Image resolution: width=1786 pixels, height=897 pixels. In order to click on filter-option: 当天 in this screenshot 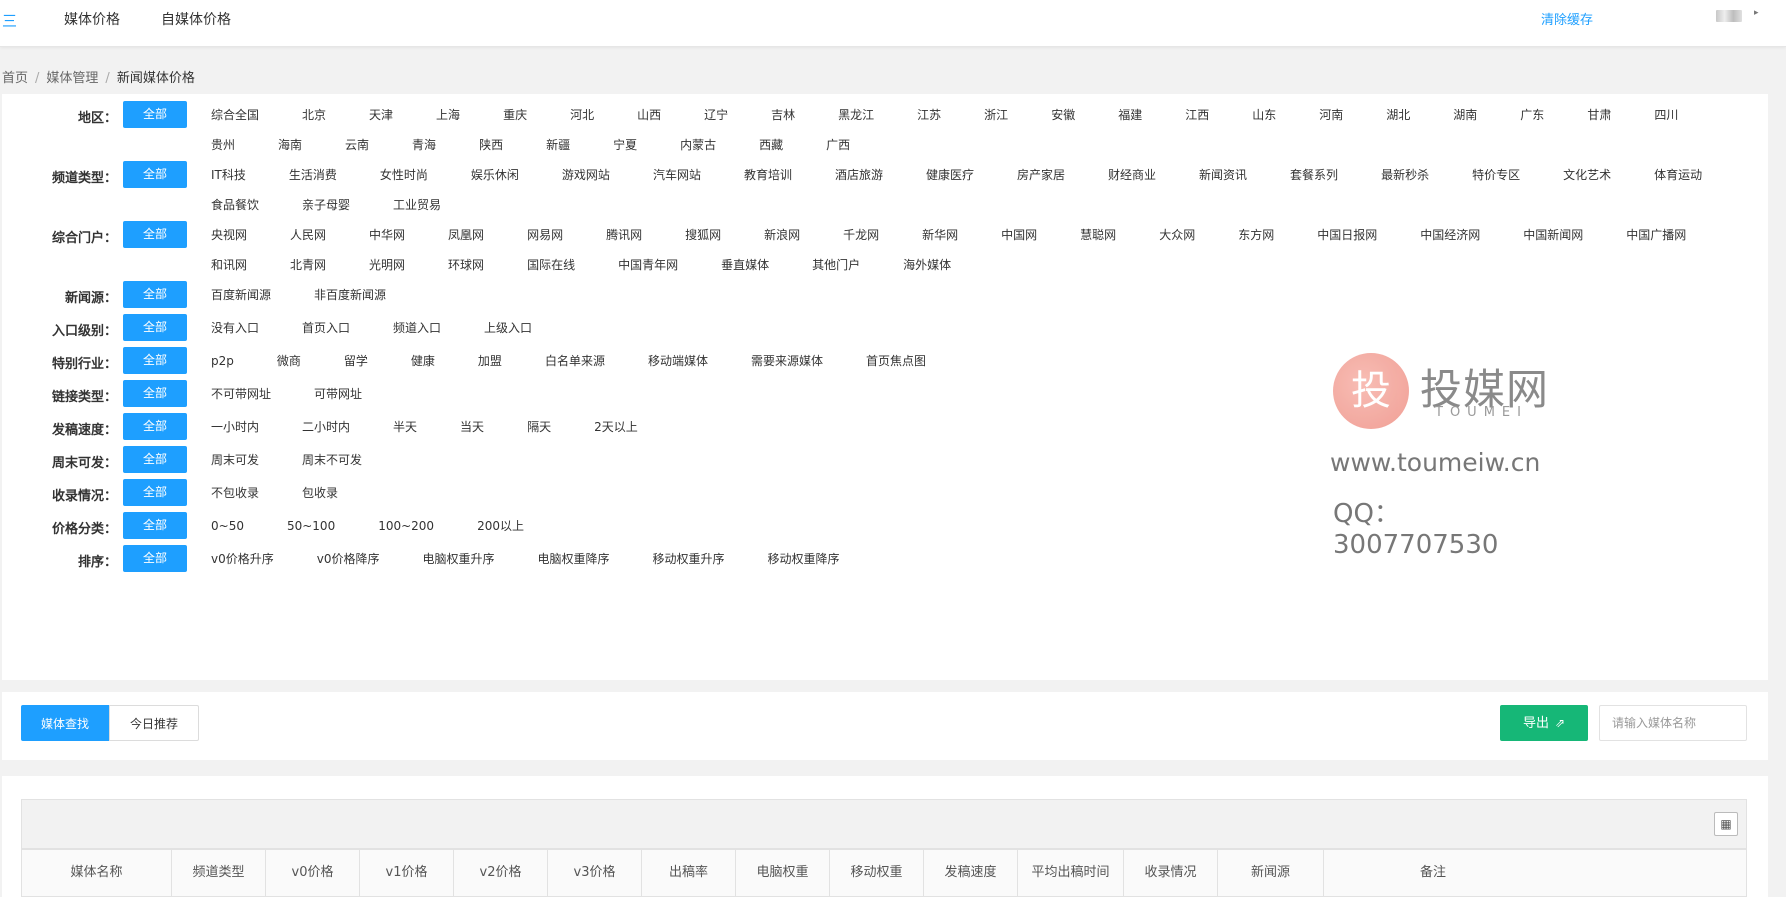, I will do `click(472, 427)`.